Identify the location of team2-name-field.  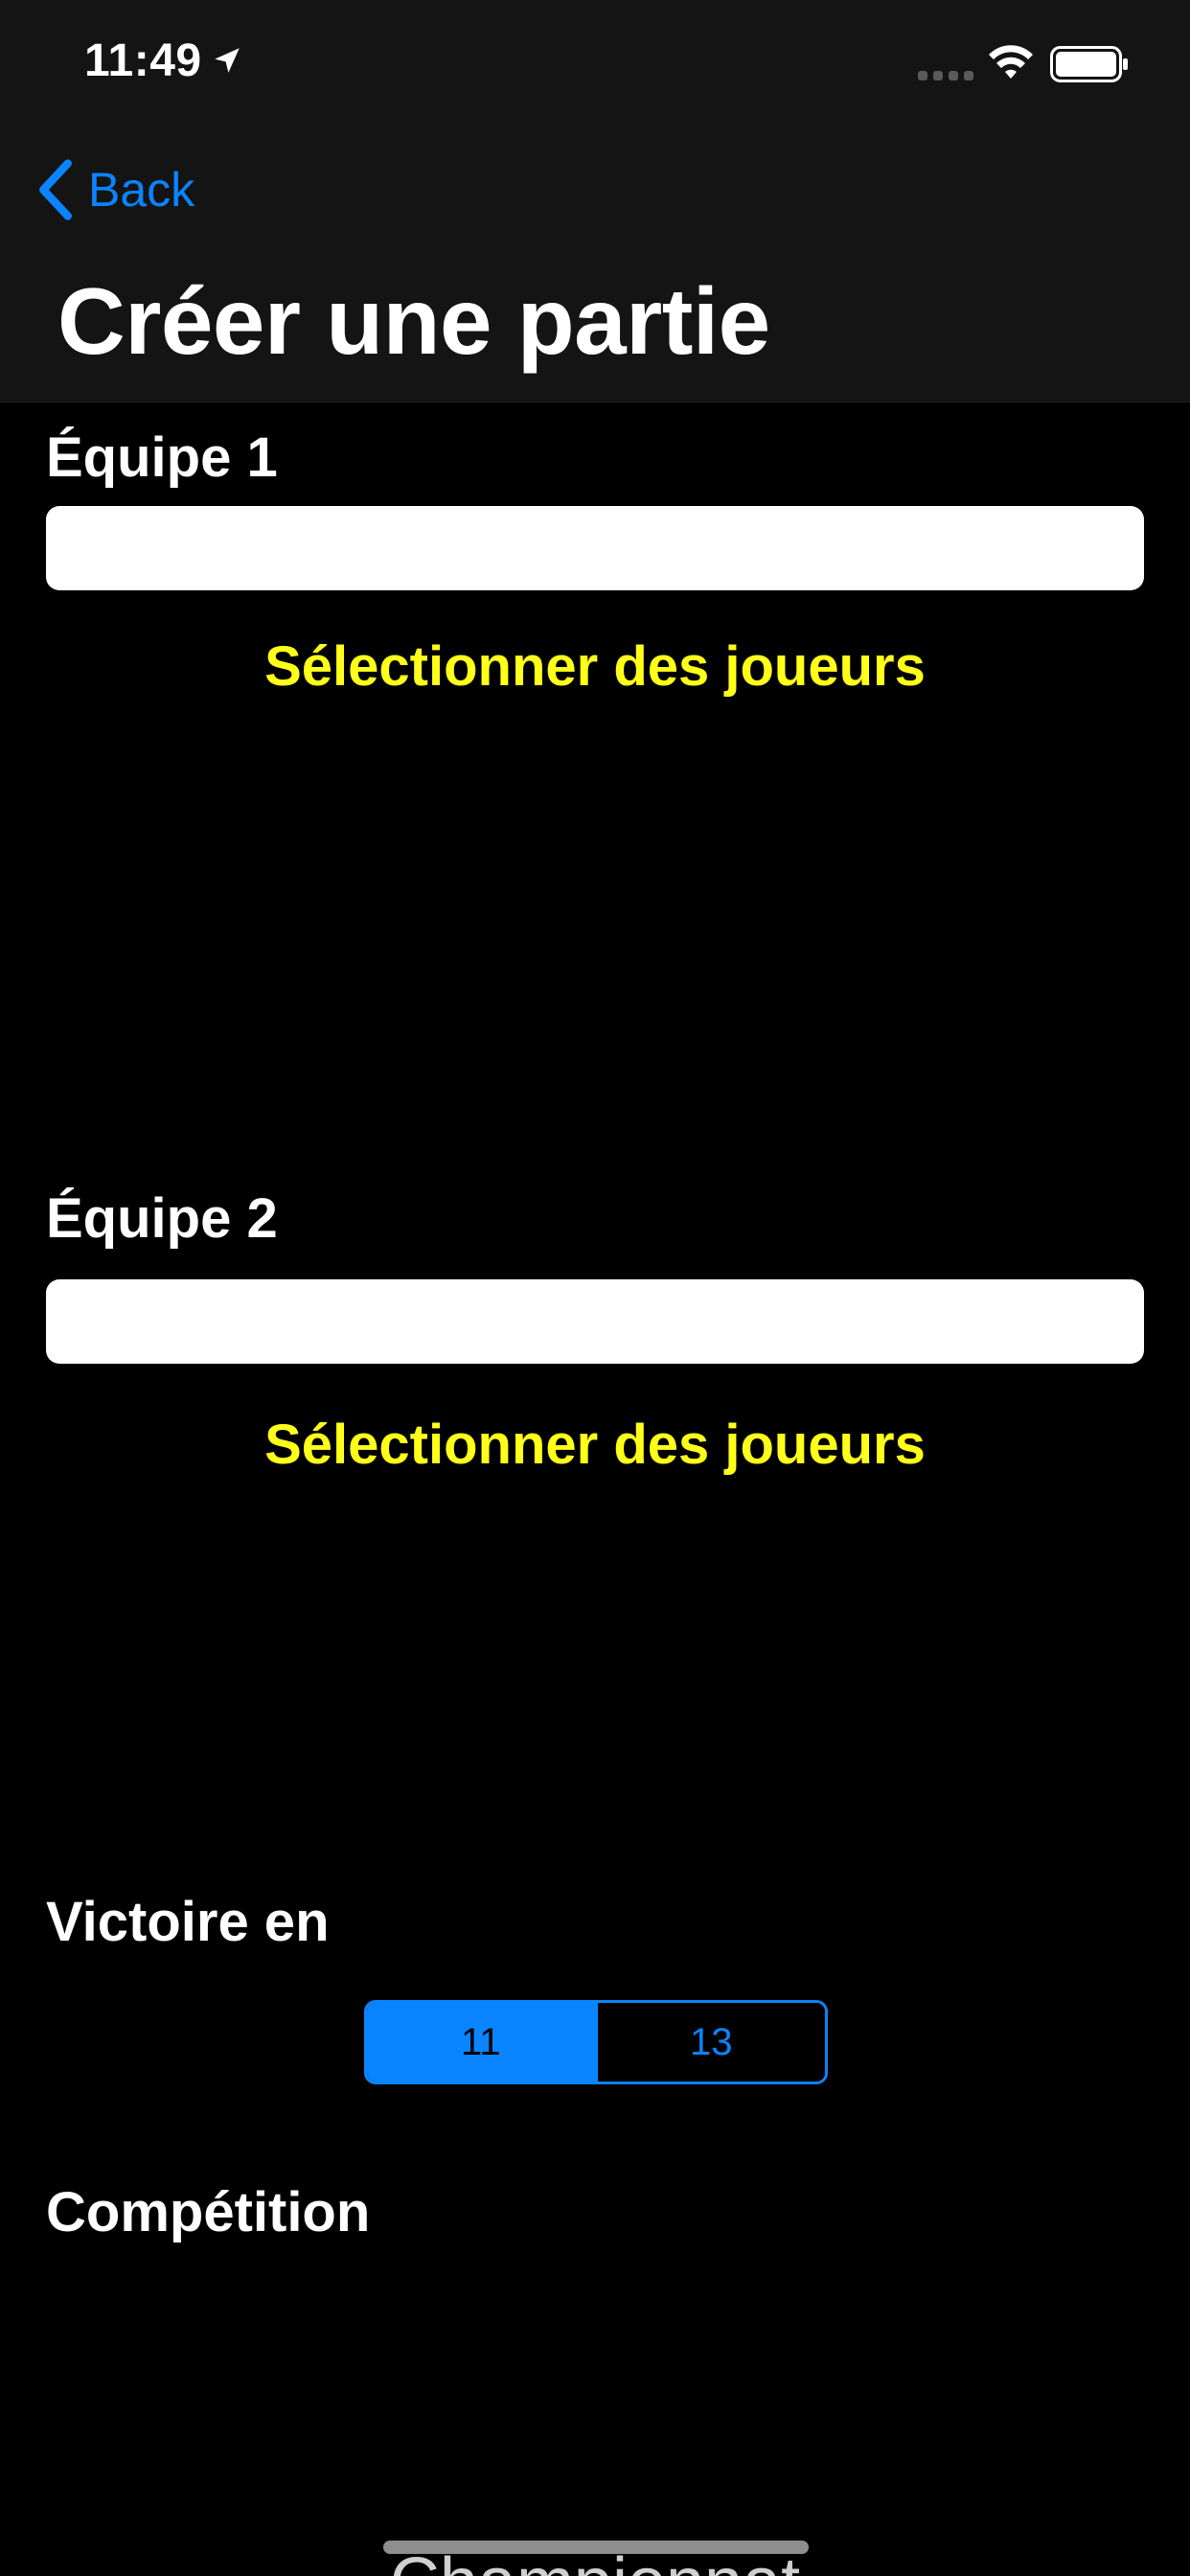
(595, 1321).